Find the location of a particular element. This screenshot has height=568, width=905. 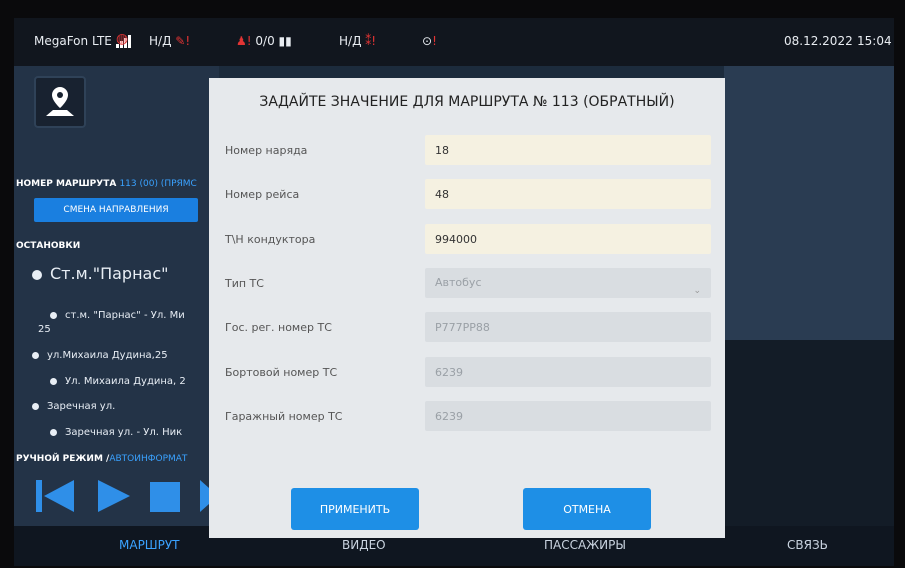

registration-number-input is located at coordinates (568, 327).